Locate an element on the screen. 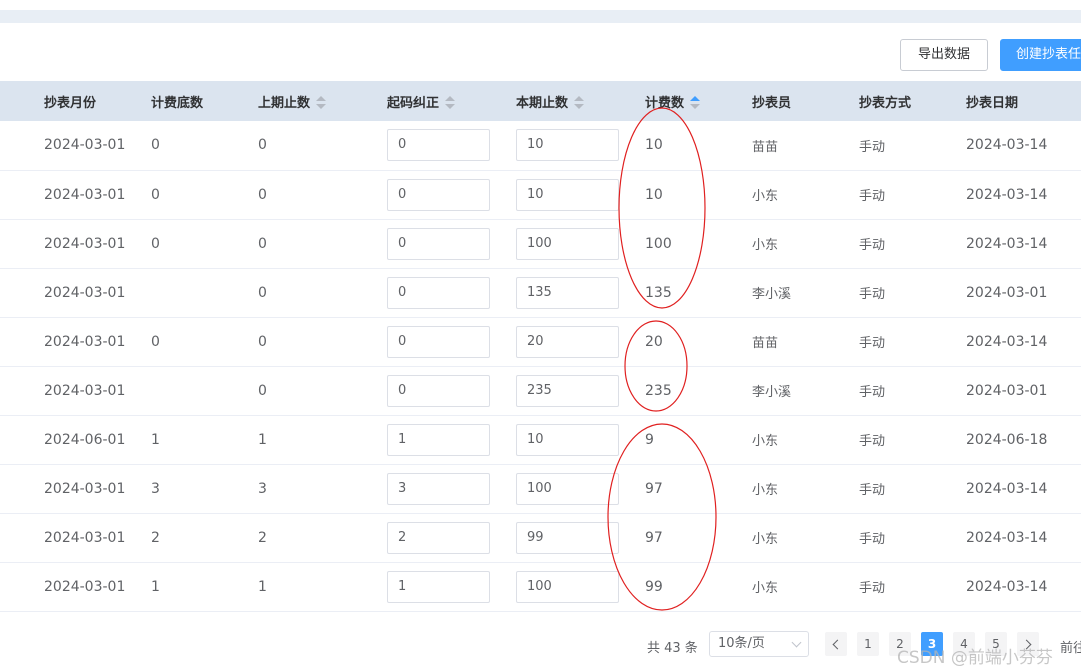 This screenshot has height=671, width=1081. create-reading-task-button: 创建抄表任务 is located at coordinates (1040, 55).